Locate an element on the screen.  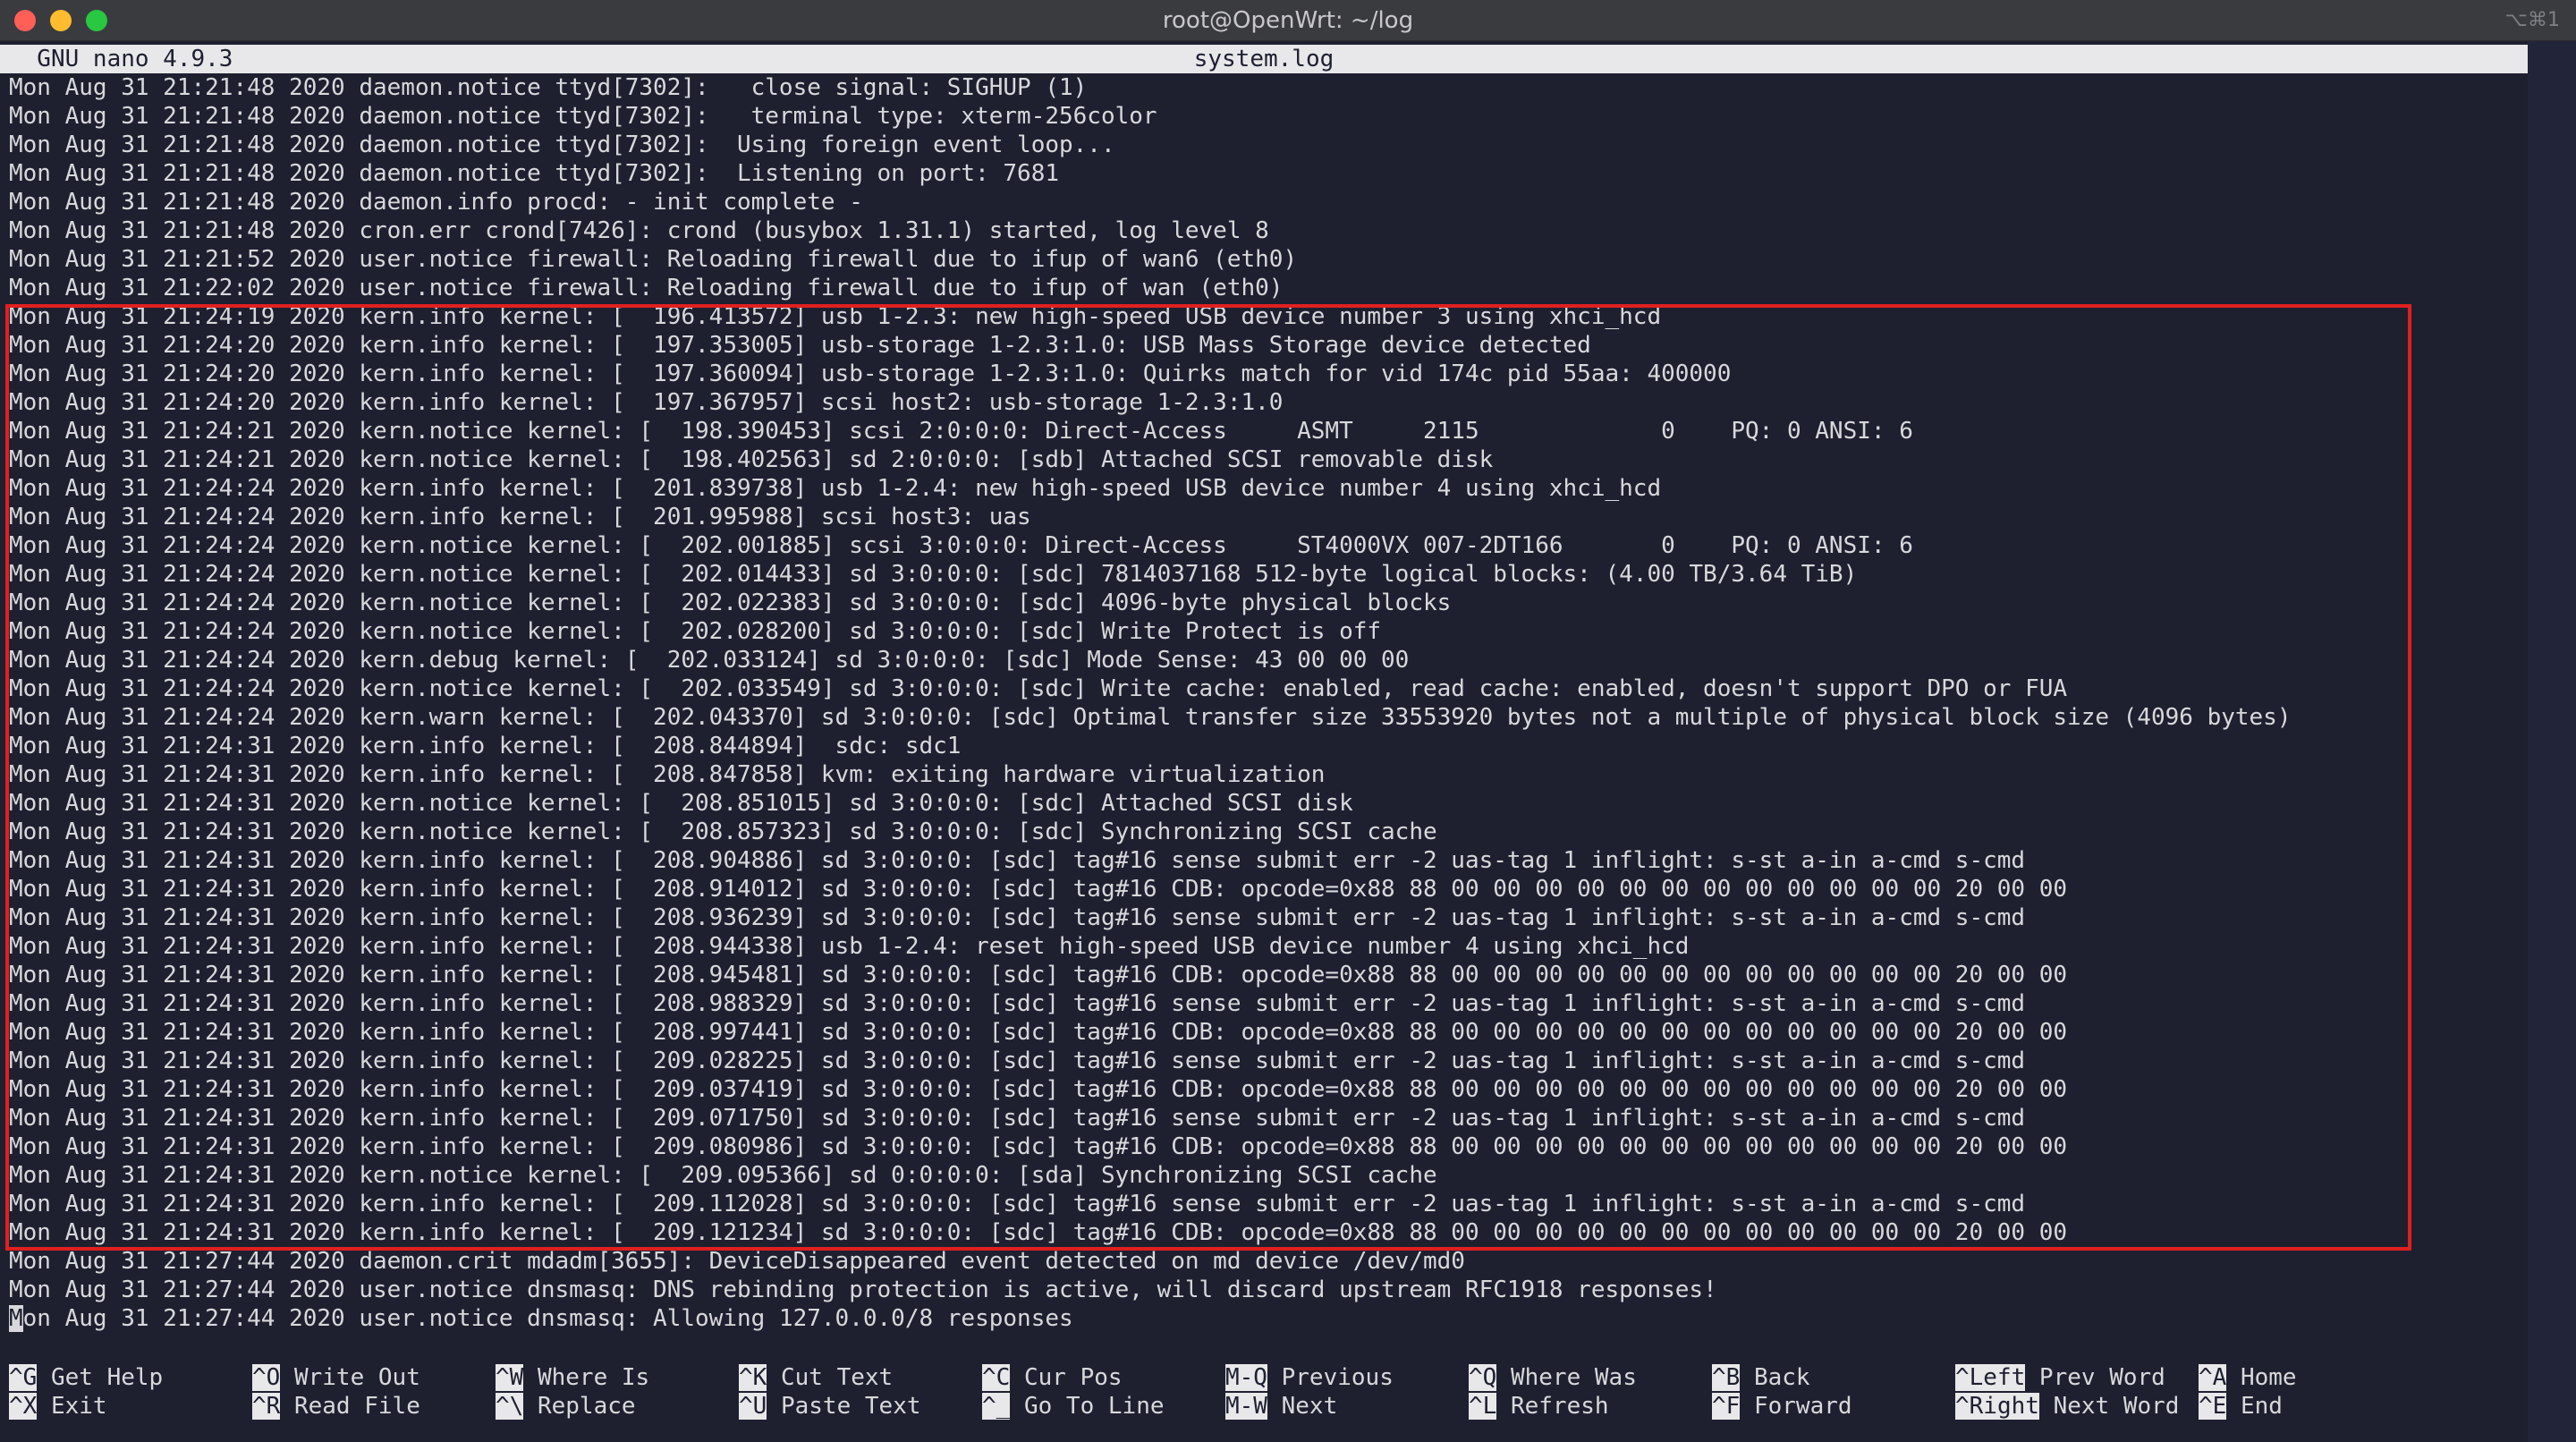
shortcut-label: Back is located at coordinates (1775, 1377).